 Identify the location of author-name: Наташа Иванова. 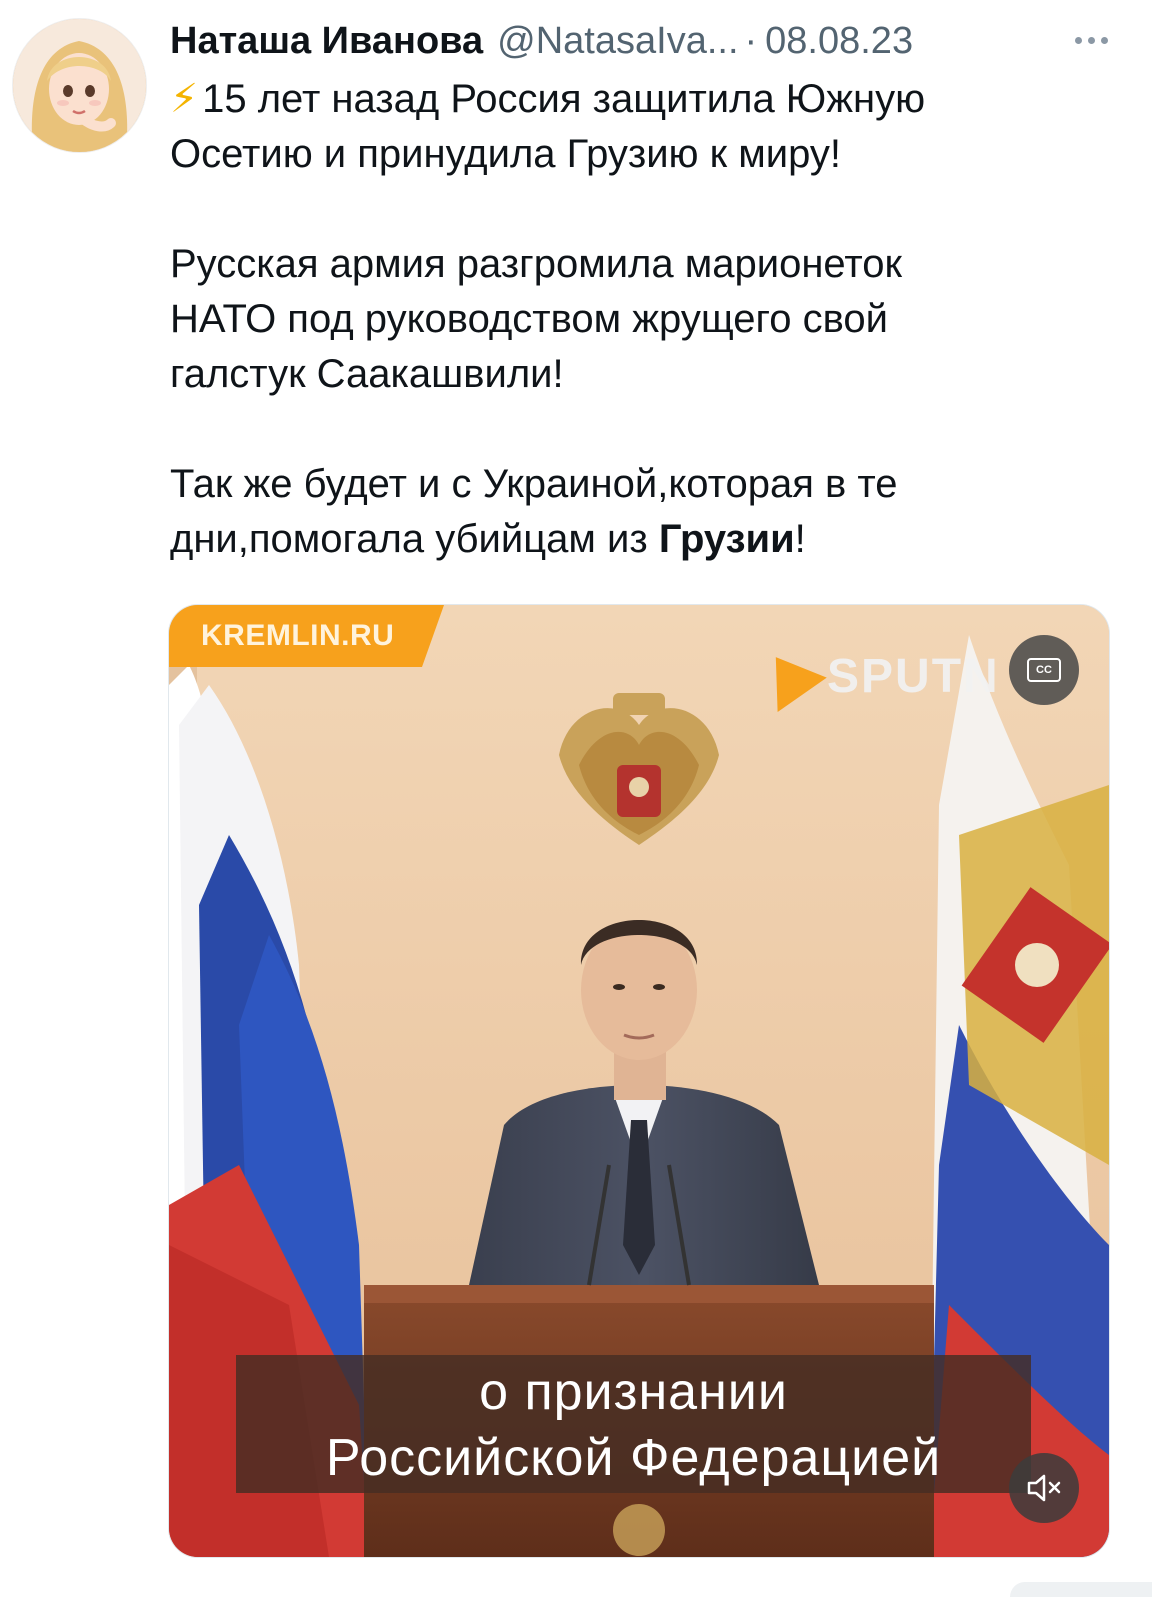
(326, 41).